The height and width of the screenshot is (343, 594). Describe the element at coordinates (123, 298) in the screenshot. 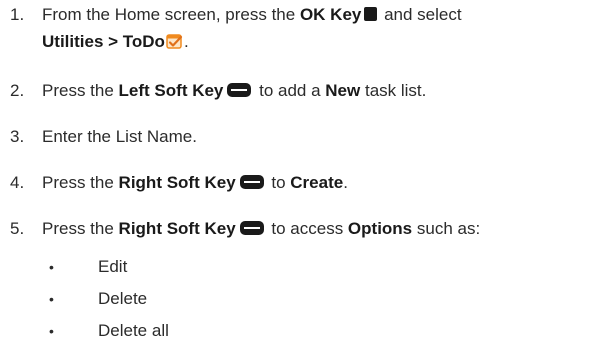

I see `option-label: Delete` at that location.